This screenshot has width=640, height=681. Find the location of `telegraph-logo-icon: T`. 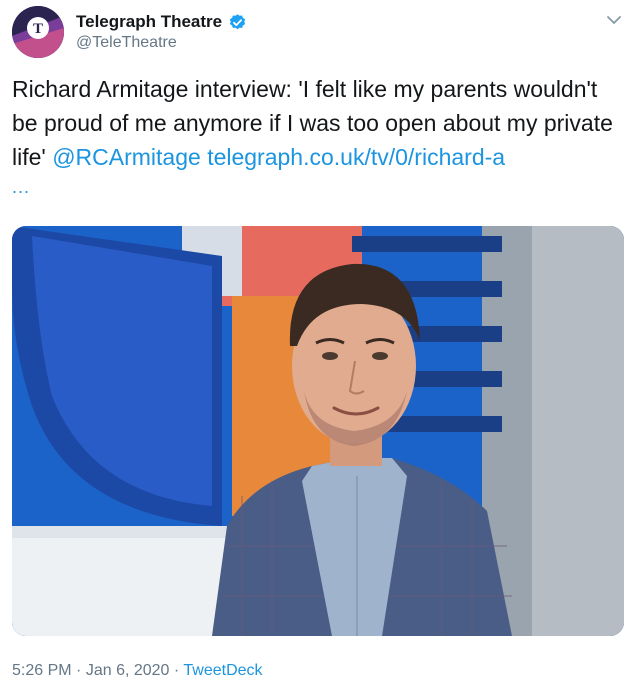

telegraph-logo-icon: T is located at coordinates (38, 32).